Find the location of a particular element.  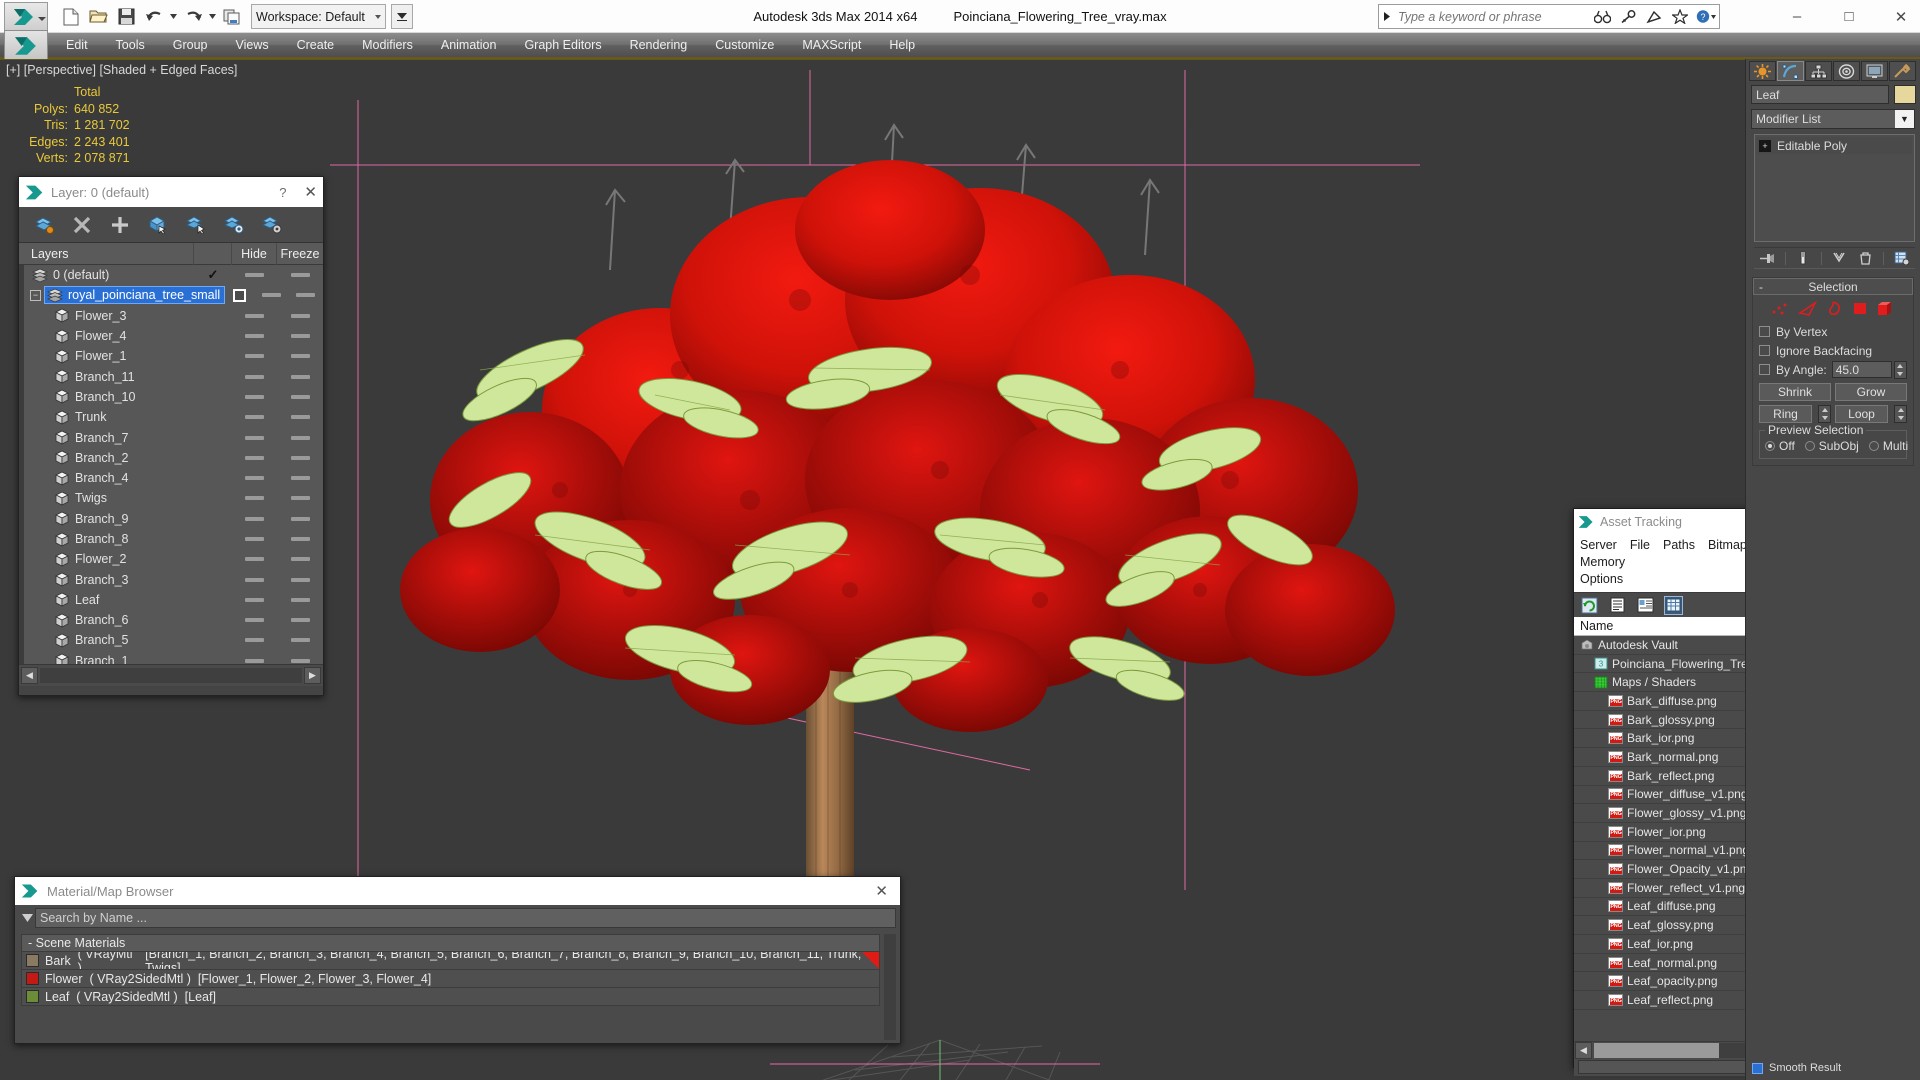

display-tab is located at coordinates (1874, 71).